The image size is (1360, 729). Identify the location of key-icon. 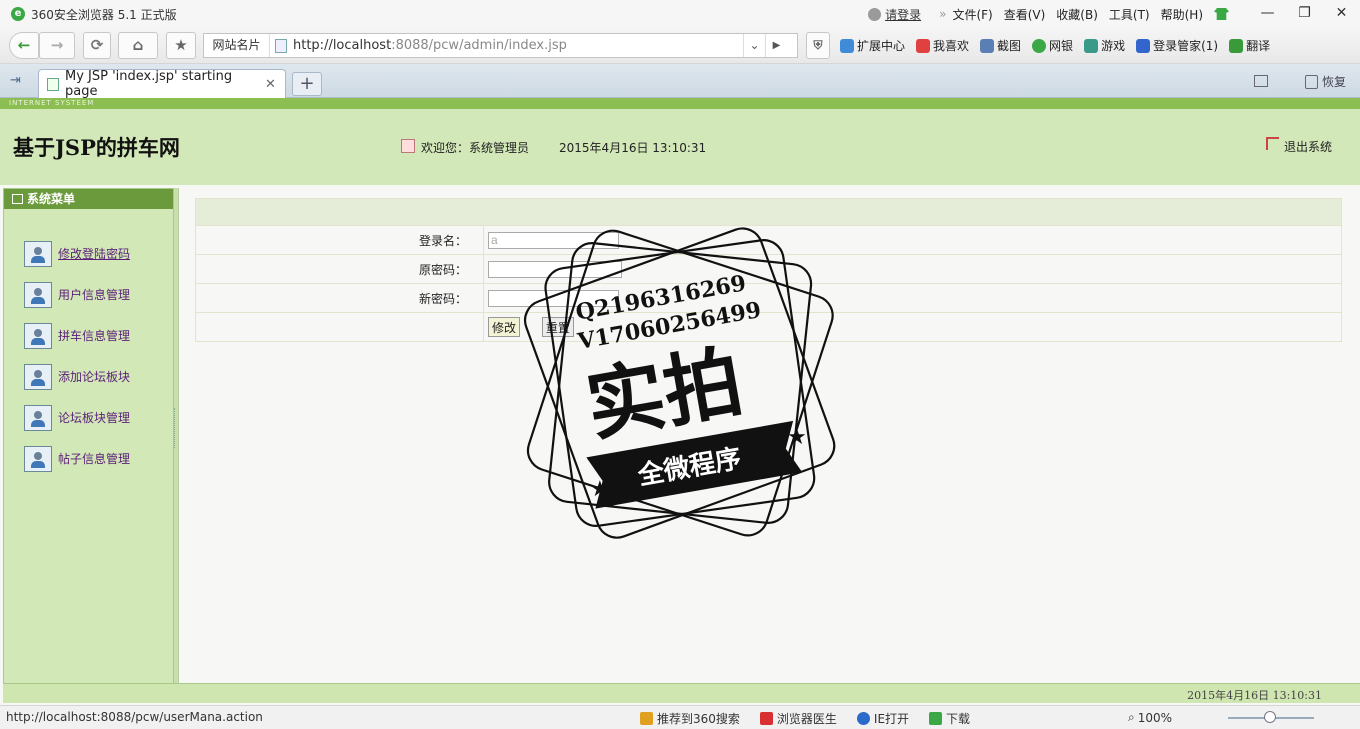
(1143, 45).